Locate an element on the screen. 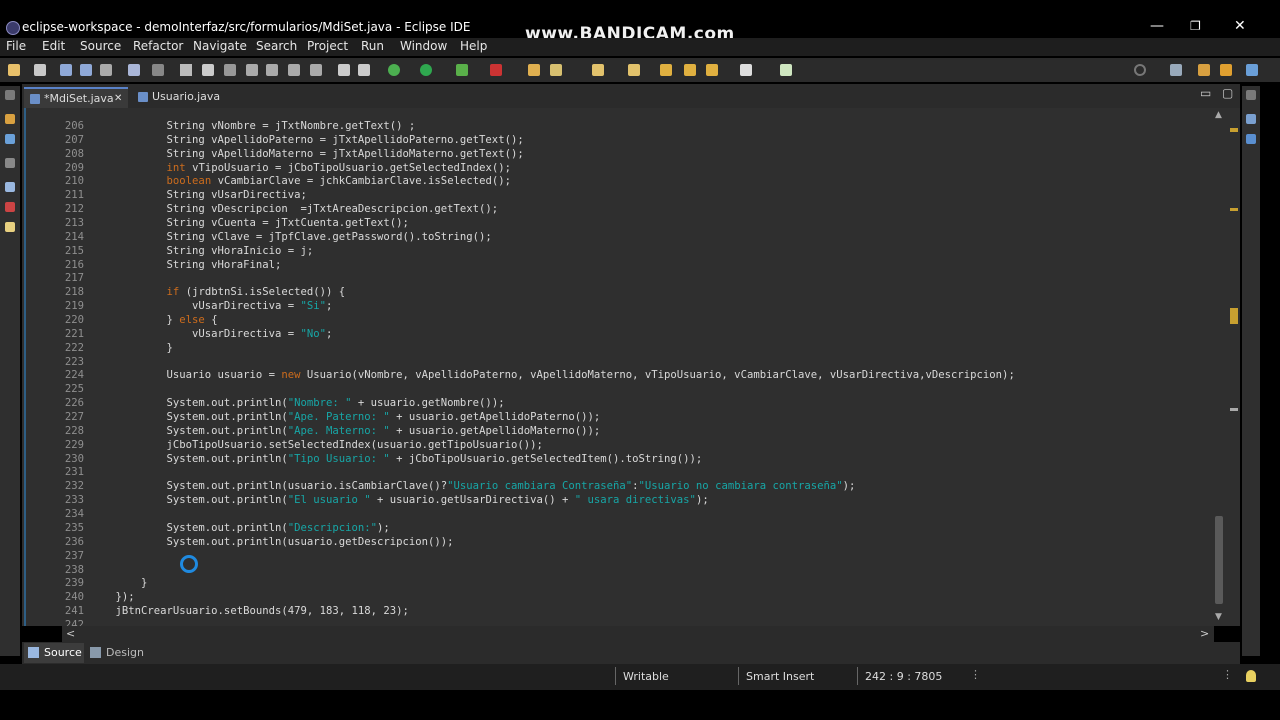 This screenshot has height=720, width=1280. step-return-icon is located at coordinates (316, 70).